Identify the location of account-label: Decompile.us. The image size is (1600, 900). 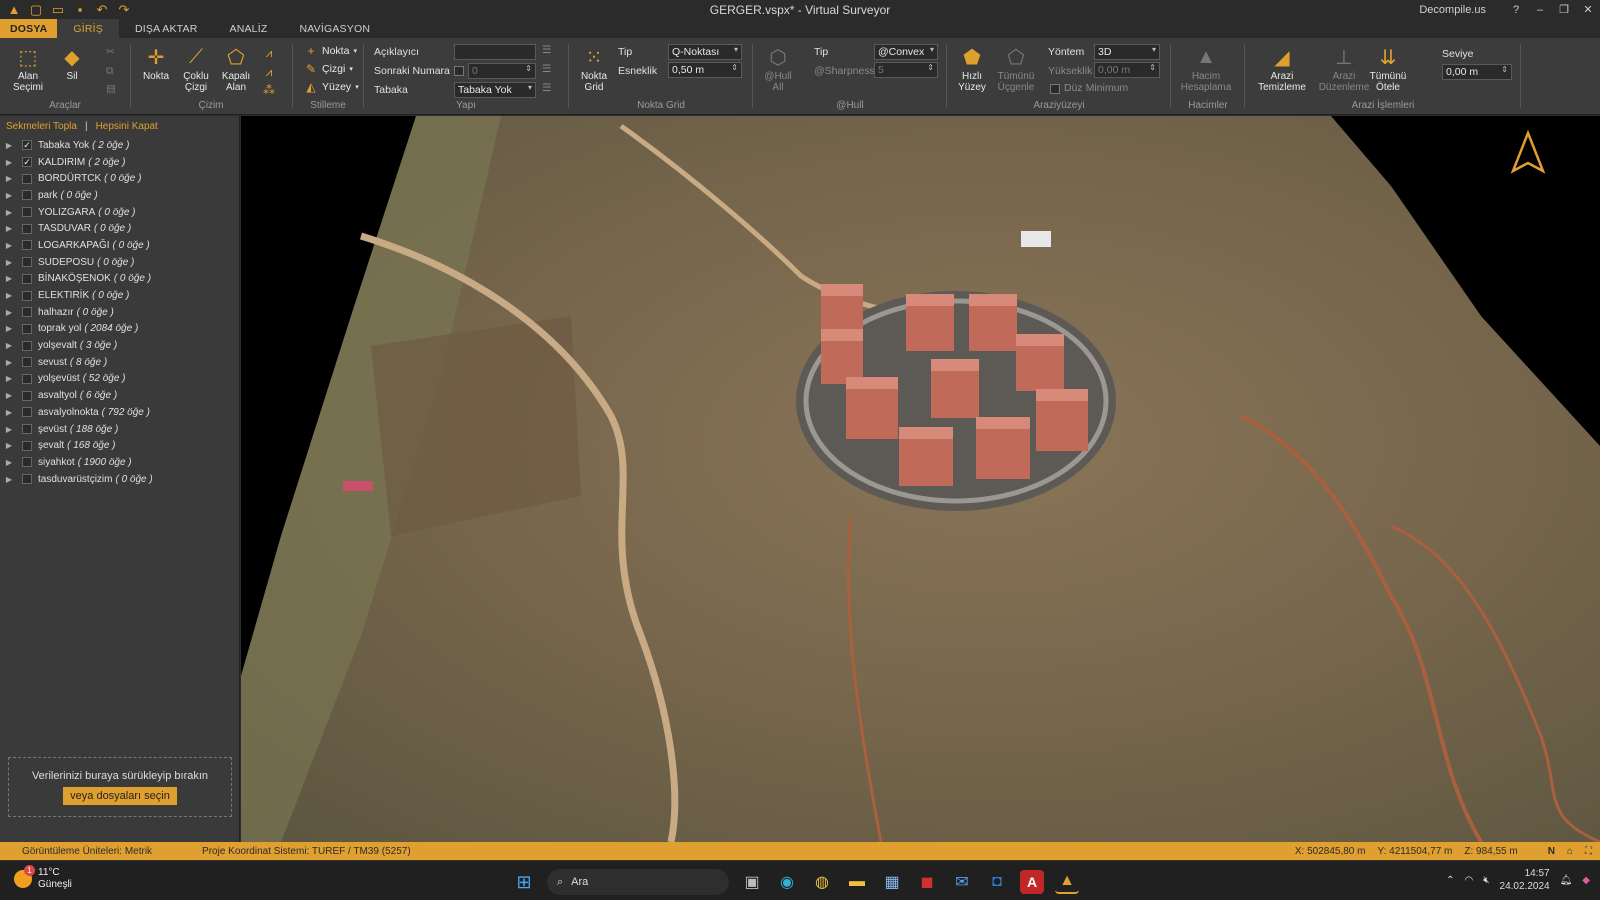
(1452, 10).